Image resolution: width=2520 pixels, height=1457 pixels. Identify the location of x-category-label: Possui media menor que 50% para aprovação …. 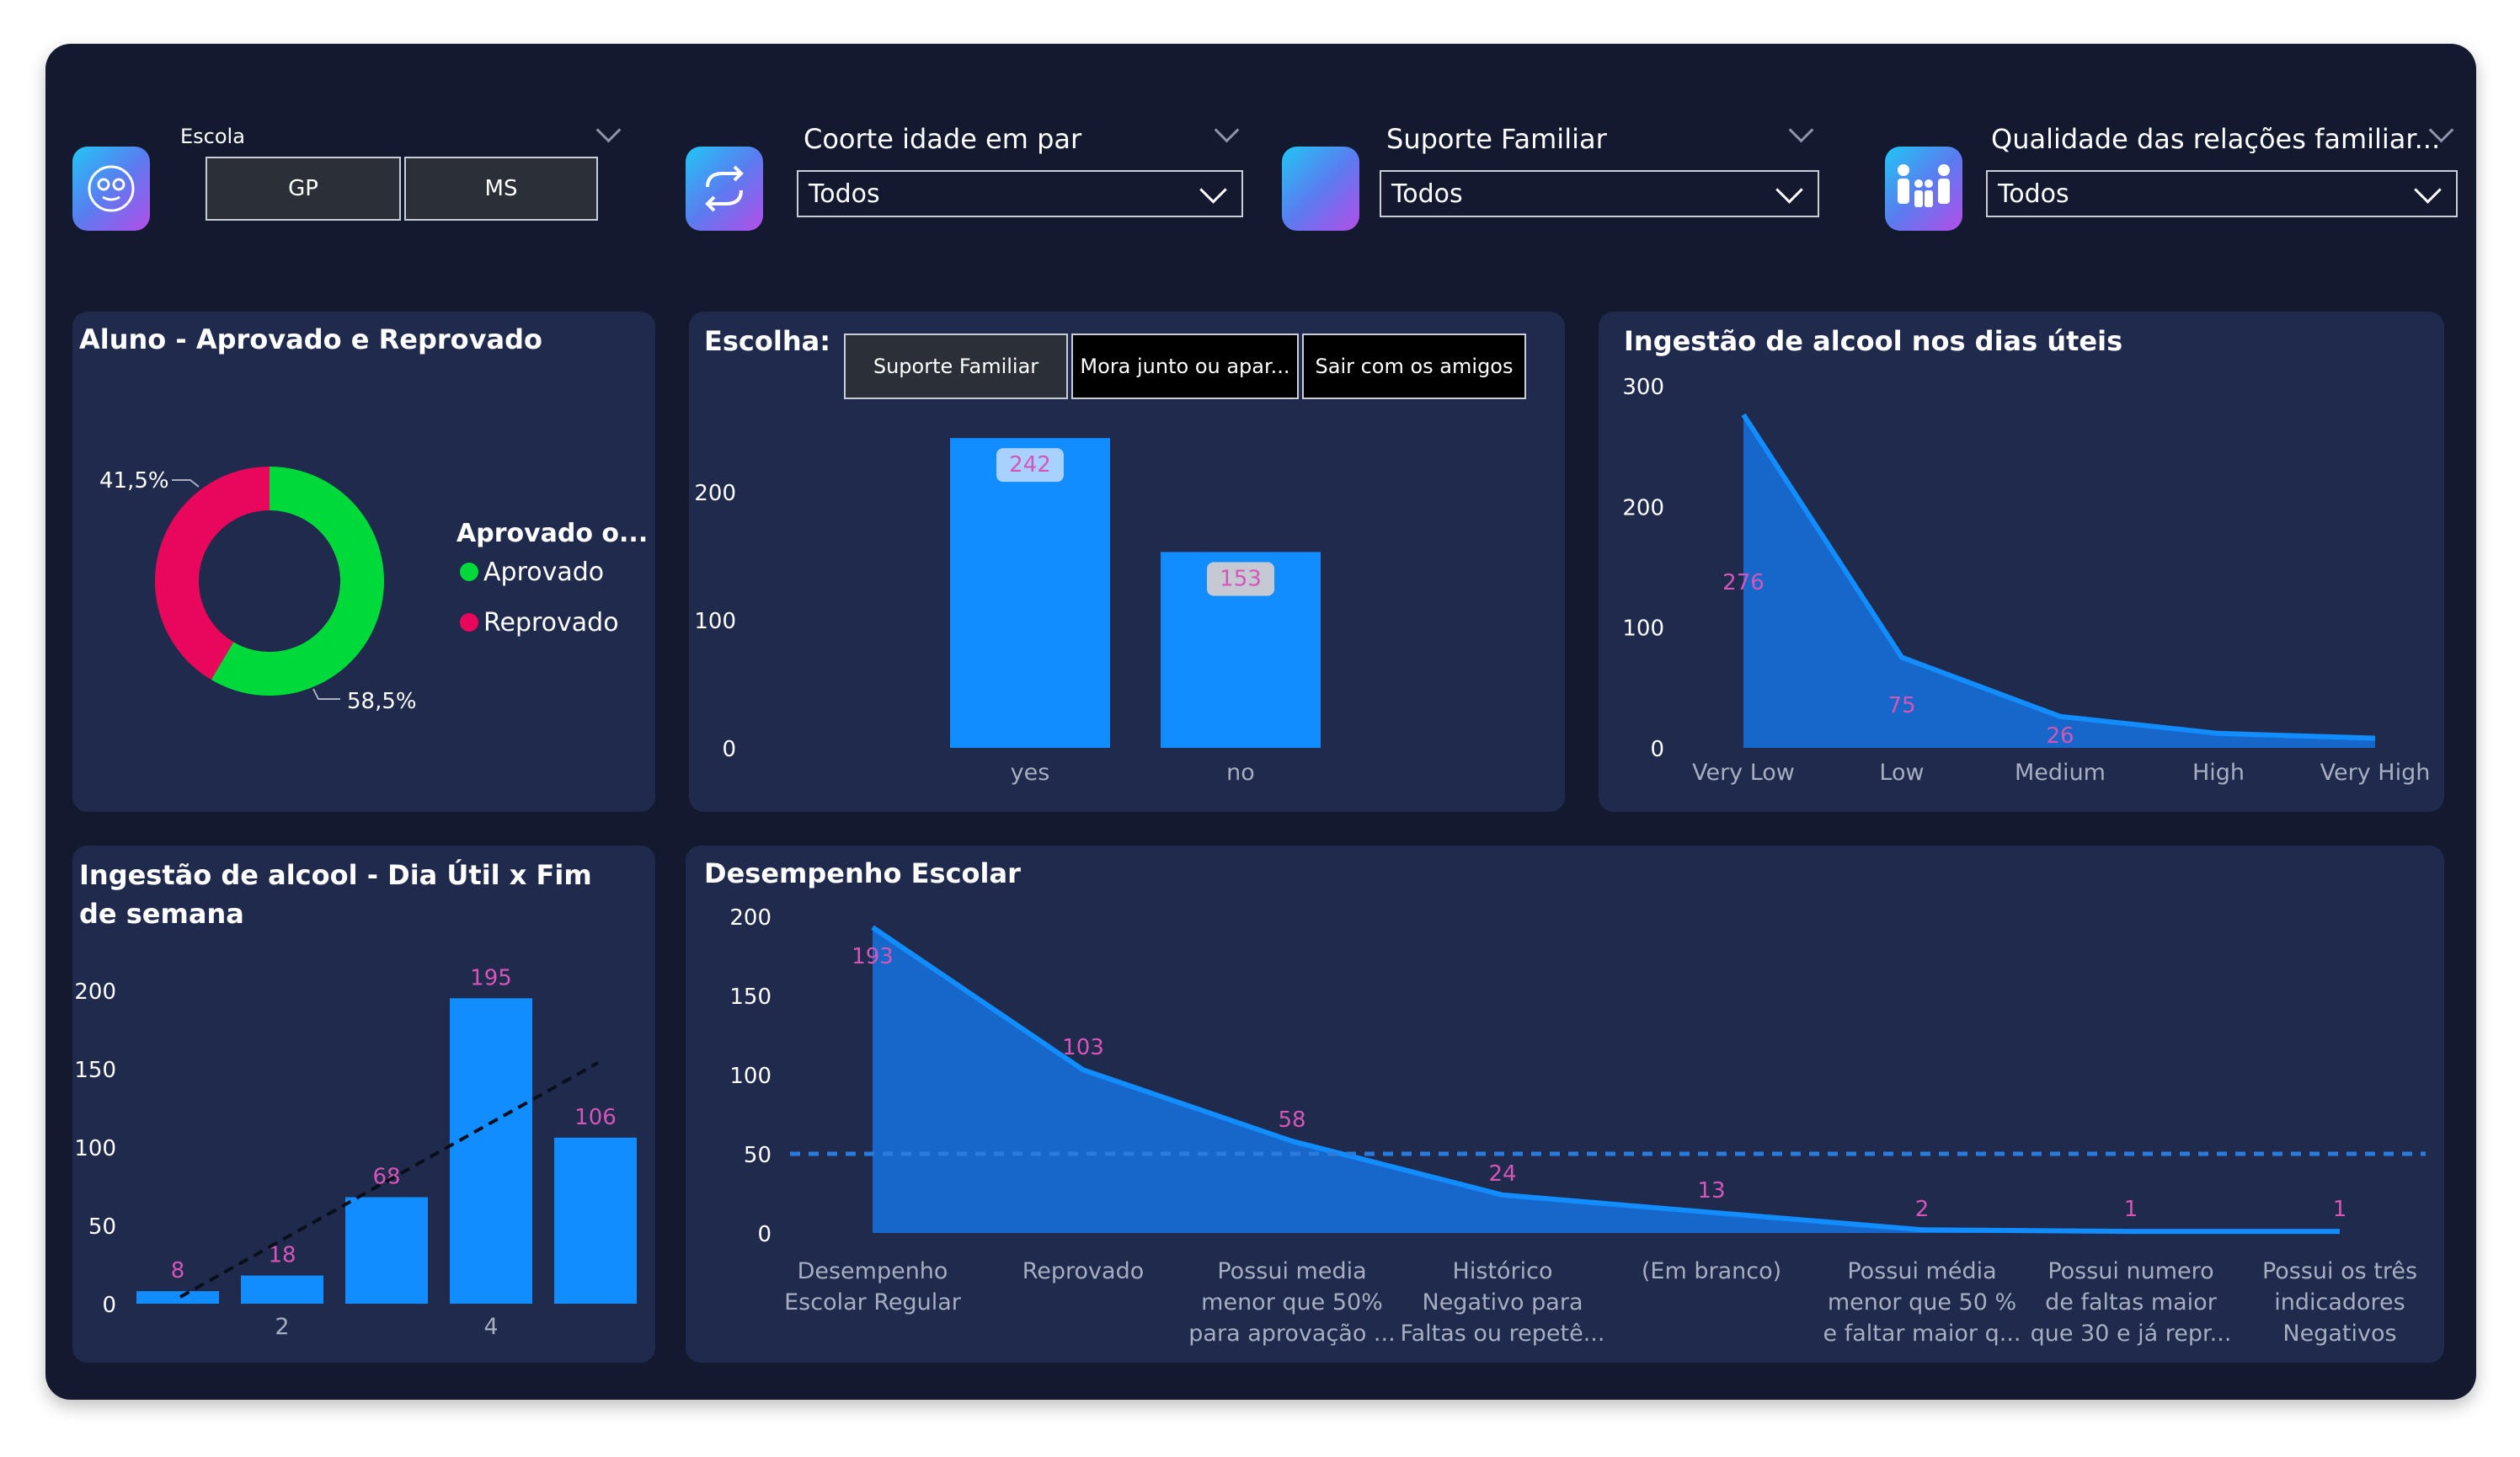
(1292, 1302).